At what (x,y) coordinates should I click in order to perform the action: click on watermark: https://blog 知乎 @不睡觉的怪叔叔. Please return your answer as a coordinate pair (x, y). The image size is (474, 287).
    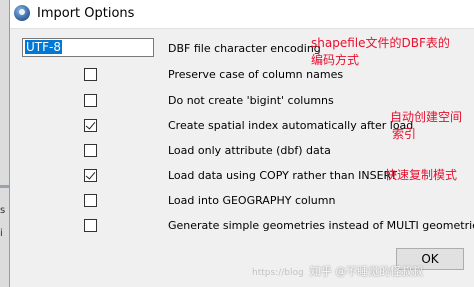
    Looking at the image, I should click on (337, 271).